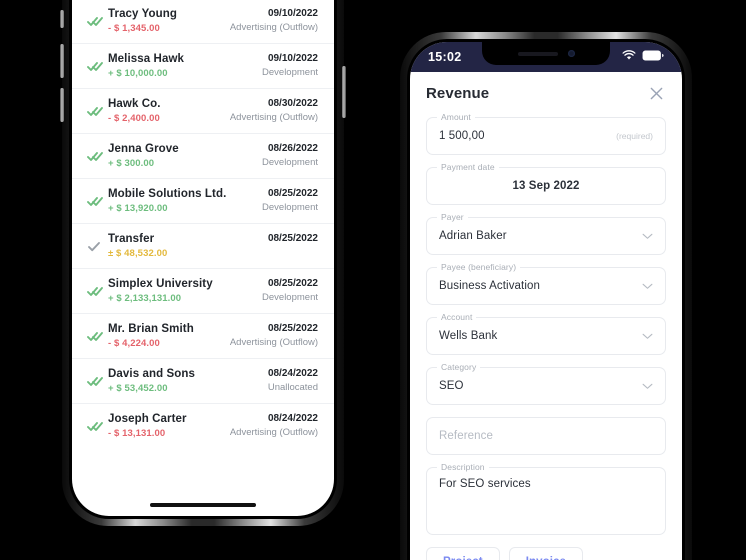  What do you see at coordinates (463, 553) in the screenshot?
I see `project-button: Project` at bounding box center [463, 553].